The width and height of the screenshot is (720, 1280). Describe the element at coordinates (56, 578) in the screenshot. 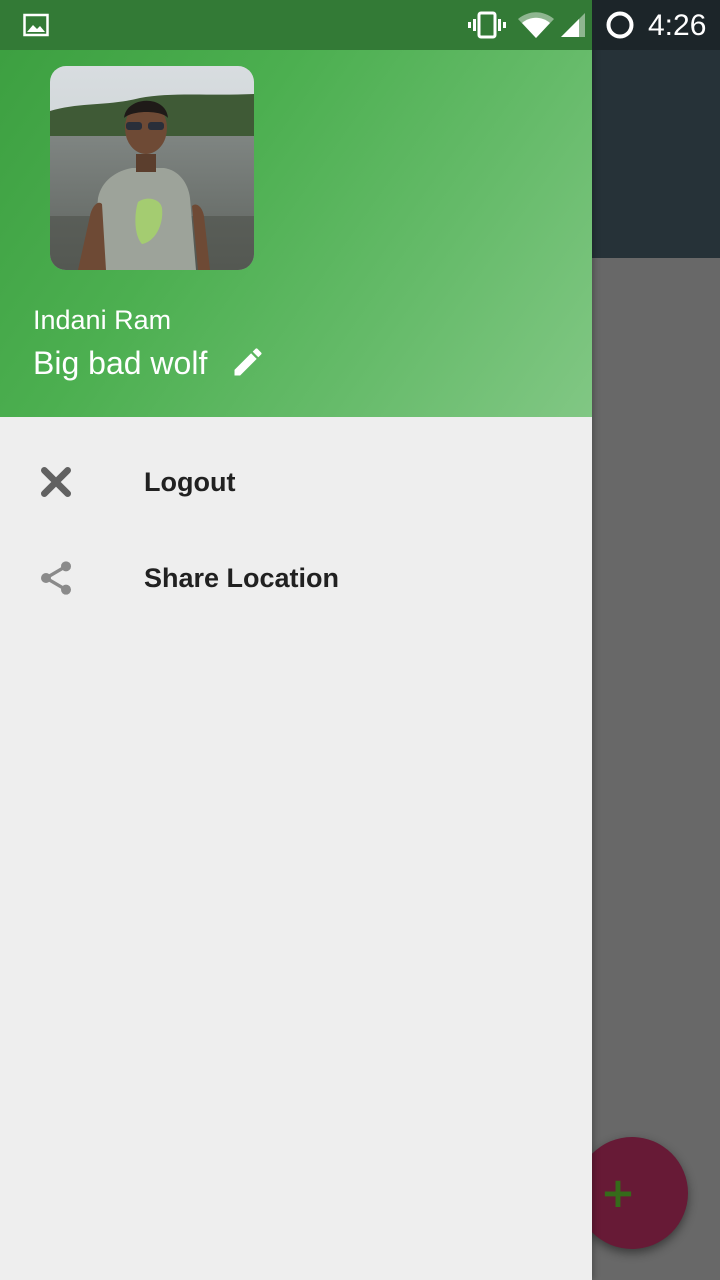

I see `share-icon` at that location.